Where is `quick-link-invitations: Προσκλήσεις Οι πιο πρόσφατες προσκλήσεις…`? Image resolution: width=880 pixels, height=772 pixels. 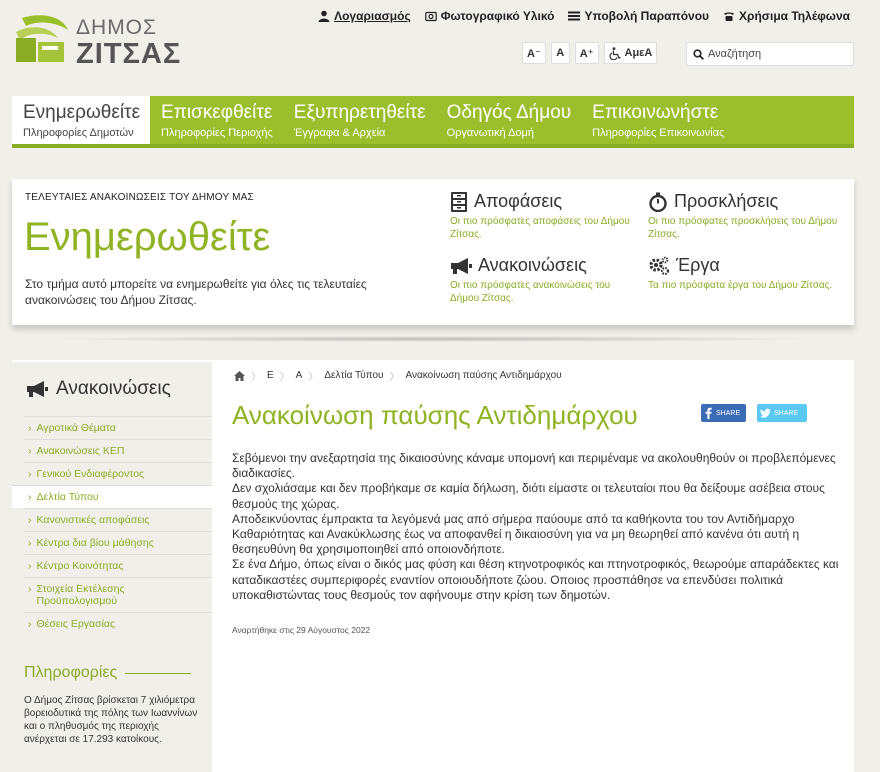
quick-link-invitations: Προσκλήσεις Οι πιο πρόσφατες προσκλήσεις… is located at coordinates (743, 216).